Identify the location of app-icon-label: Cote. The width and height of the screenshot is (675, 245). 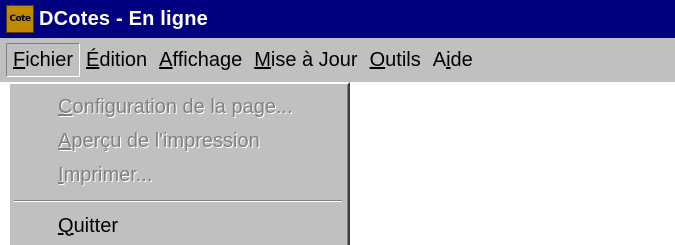
(20, 19).